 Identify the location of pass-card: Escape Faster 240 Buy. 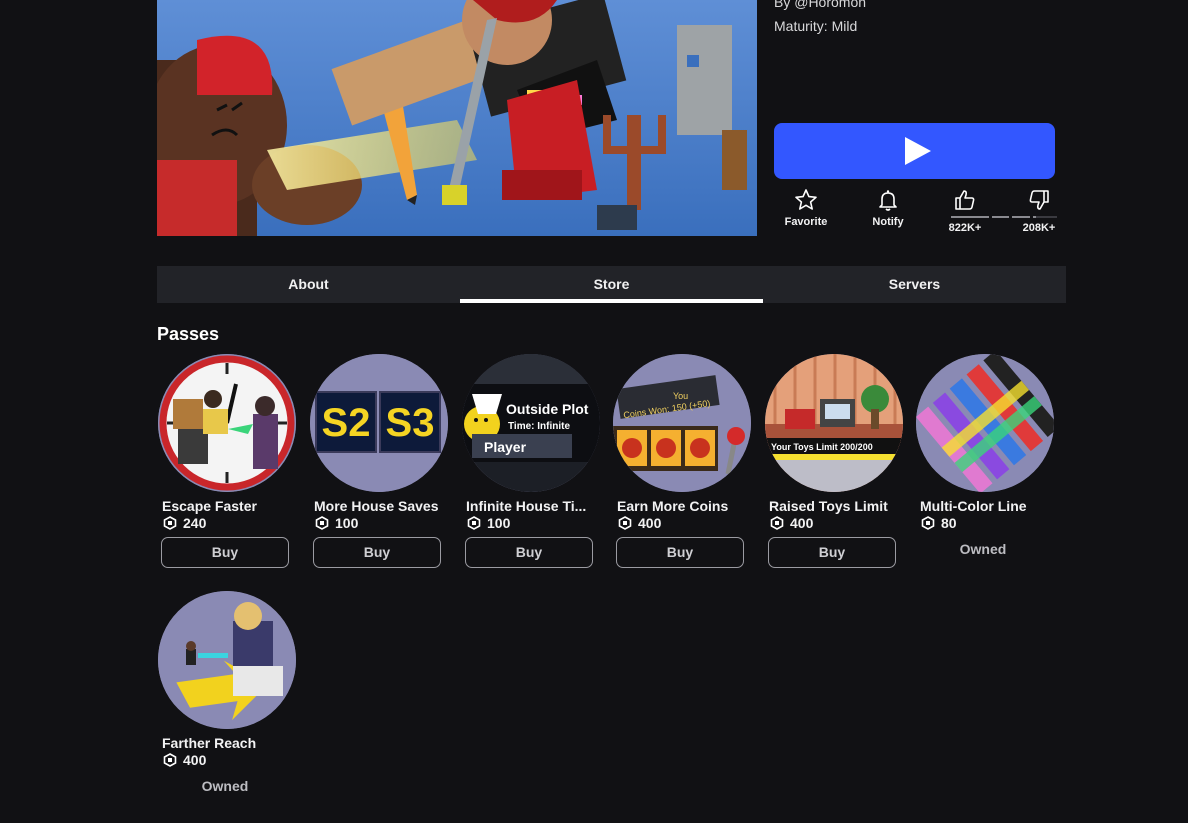
(227, 461).